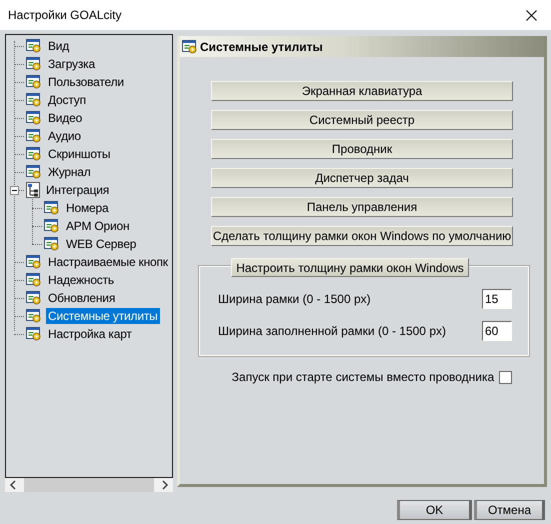 The width and height of the screenshot is (551, 524). Describe the element at coordinates (362, 149) in the screenshot. I see `utility-button: Проводник` at that location.